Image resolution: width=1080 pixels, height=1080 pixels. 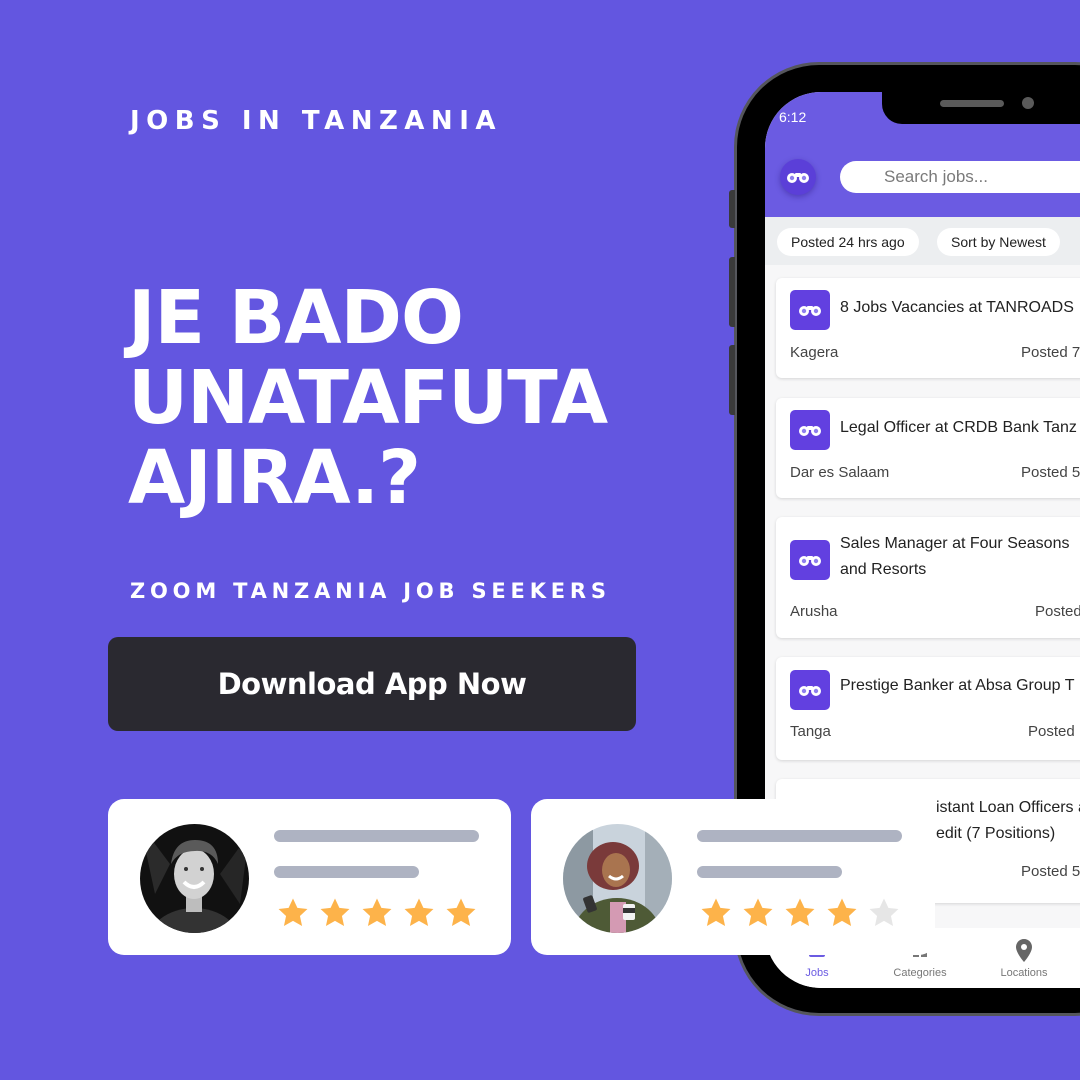 What do you see at coordinates (732, 292) in the screenshot?
I see `phone-volume-up-button` at bounding box center [732, 292].